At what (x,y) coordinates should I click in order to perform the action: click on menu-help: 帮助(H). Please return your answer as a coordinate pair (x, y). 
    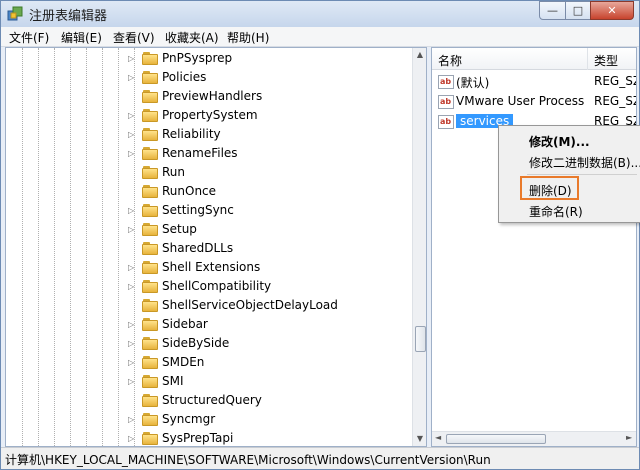
    Looking at the image, I should click on (248, 37).